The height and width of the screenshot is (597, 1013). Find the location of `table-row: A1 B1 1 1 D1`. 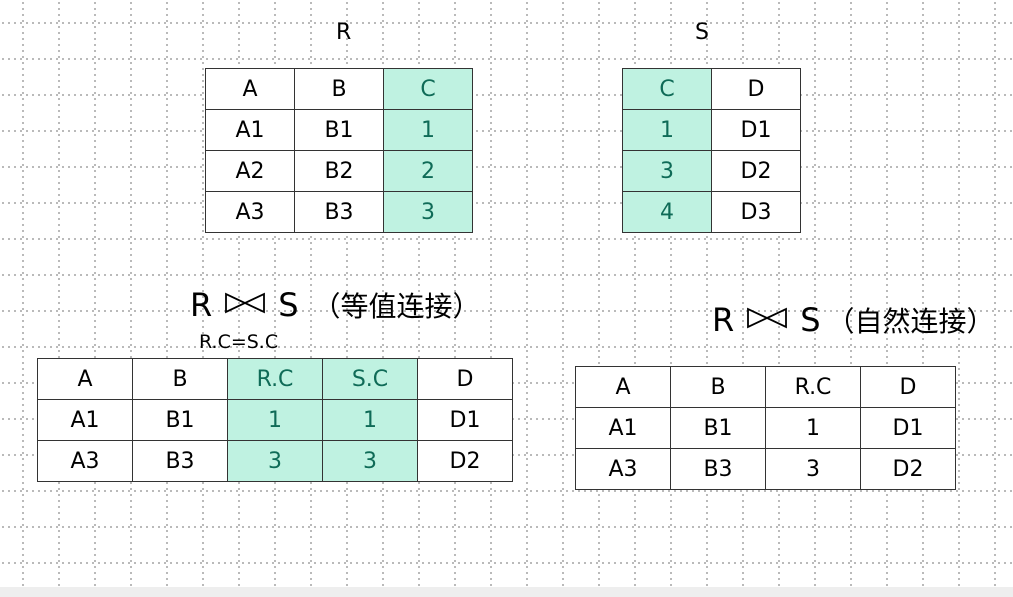

table-row: A1 B1 1 1 D1 is located at coordinates (275, 420).